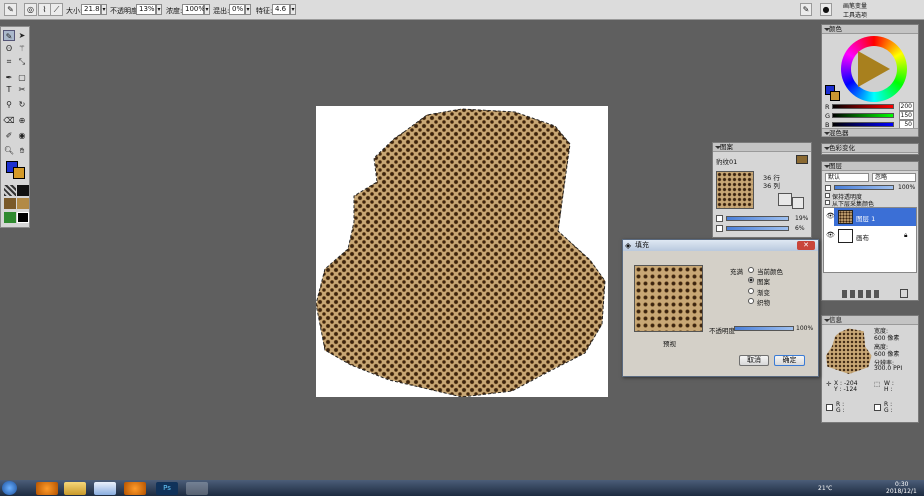  Describe the element at coordinates (74, 11) in the screenshot. I see `size-label: 大小:` at that location.